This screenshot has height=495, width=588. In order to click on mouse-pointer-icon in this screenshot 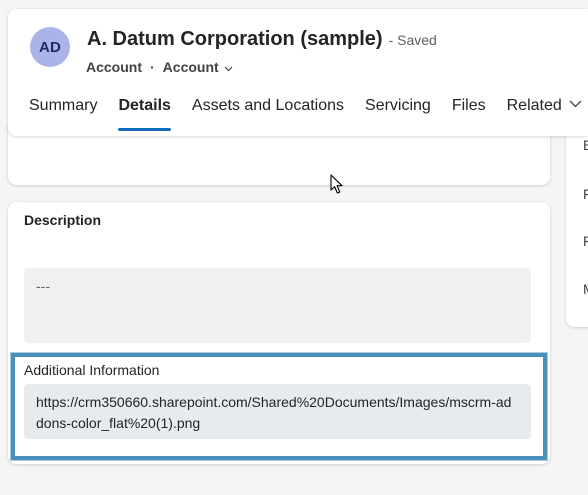, I will do `click(336, 184)`.